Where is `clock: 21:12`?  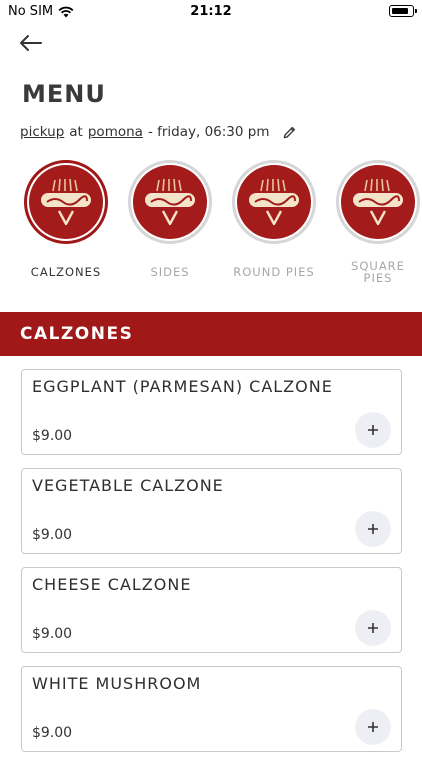
clock: 21:12 is located at coordinates (211, 11).